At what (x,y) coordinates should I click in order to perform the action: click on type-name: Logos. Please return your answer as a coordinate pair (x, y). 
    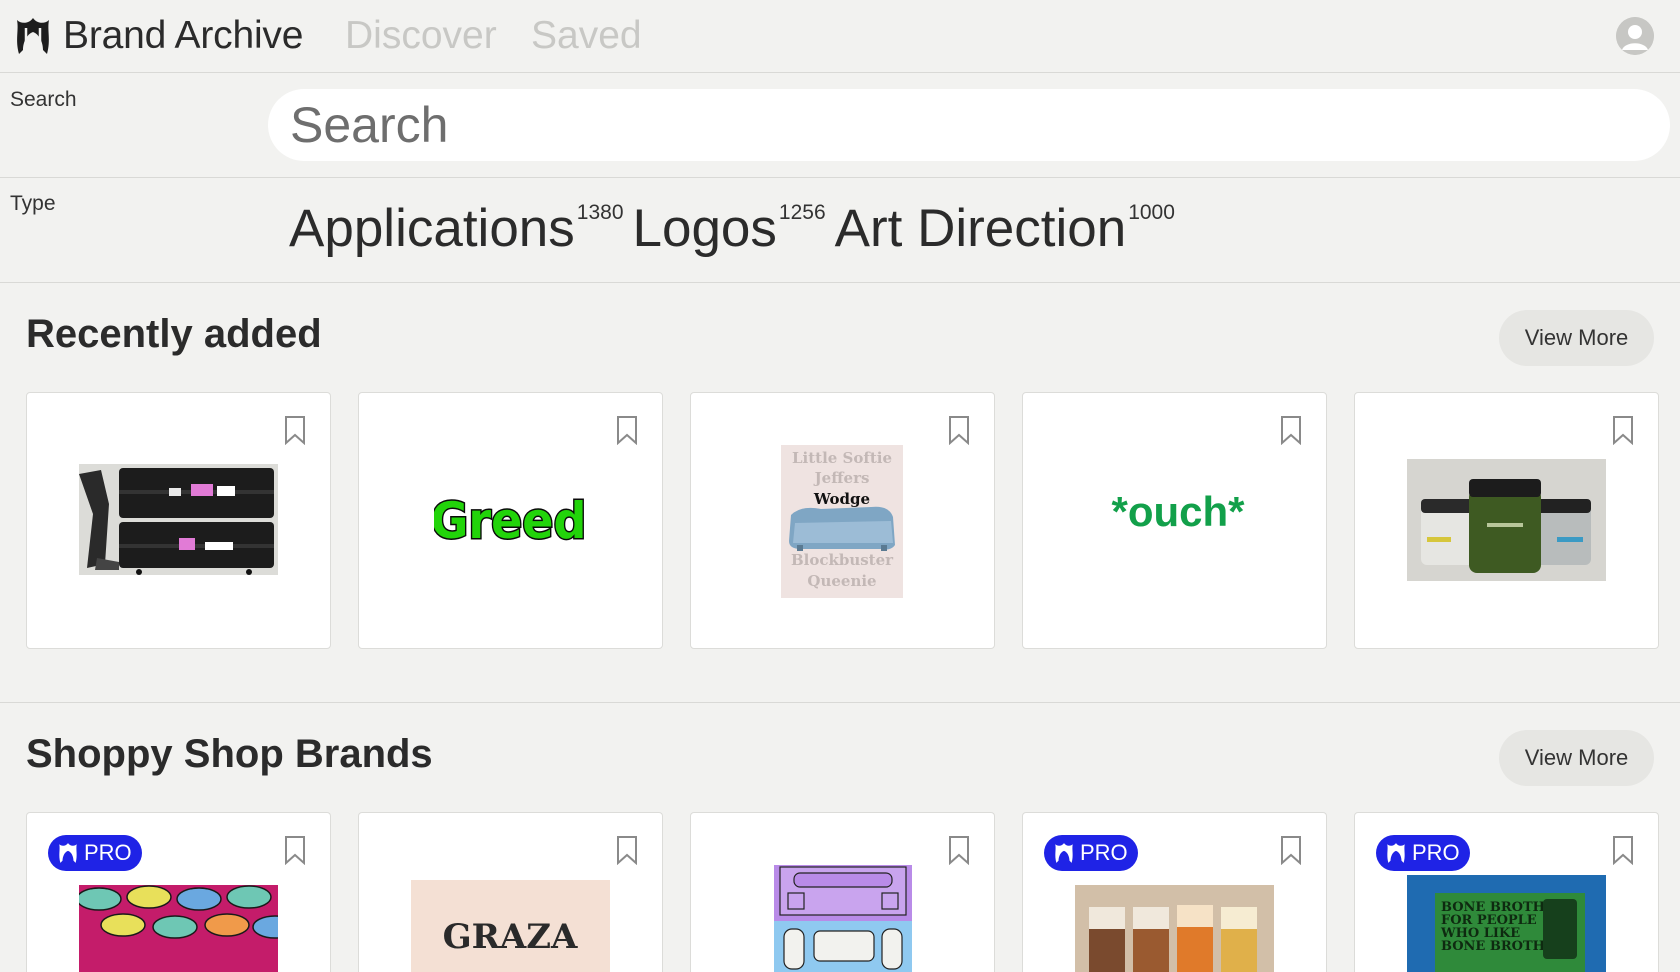
    Looking at the image, I should click on (704, 228).